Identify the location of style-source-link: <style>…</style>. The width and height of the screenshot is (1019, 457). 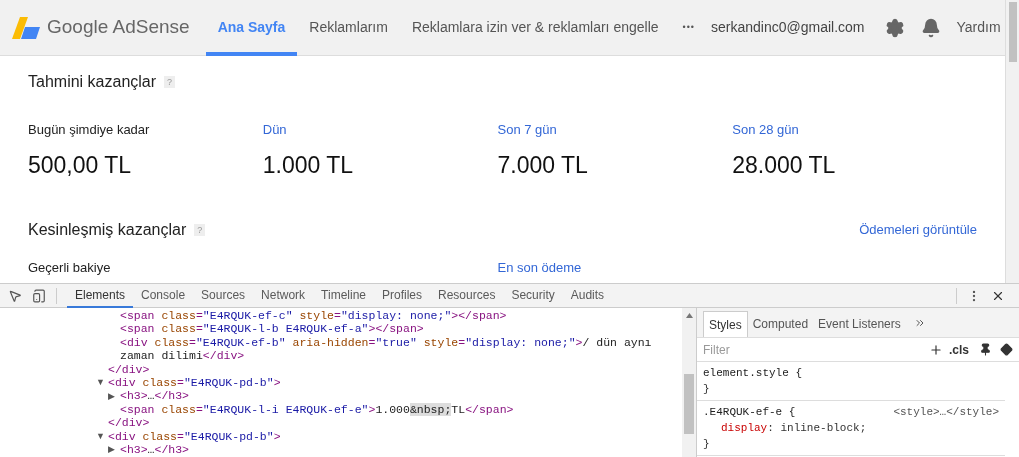
(946, 412).